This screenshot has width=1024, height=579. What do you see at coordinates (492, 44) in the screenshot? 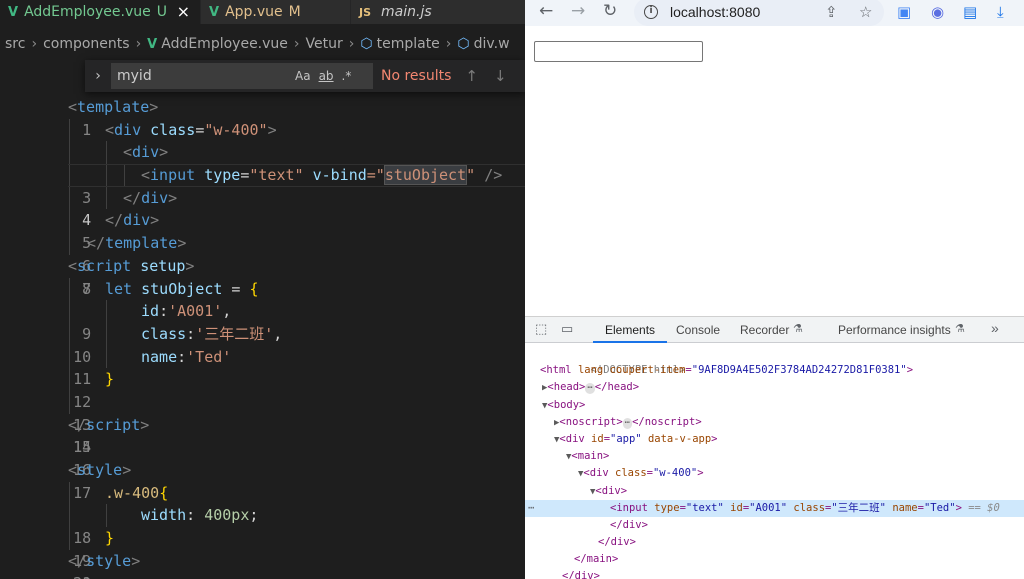
I see `breadcrumb-item: div.w` at bounding box center [492, 44].